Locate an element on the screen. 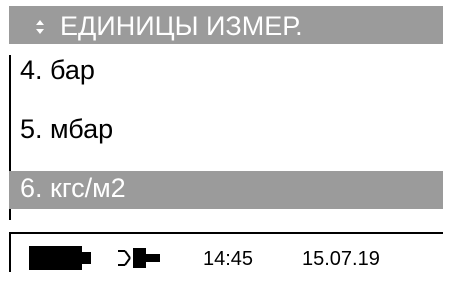 This screenshot has width=450, height=283. left-frame-line-bottom is located at coordinates (10, 253).